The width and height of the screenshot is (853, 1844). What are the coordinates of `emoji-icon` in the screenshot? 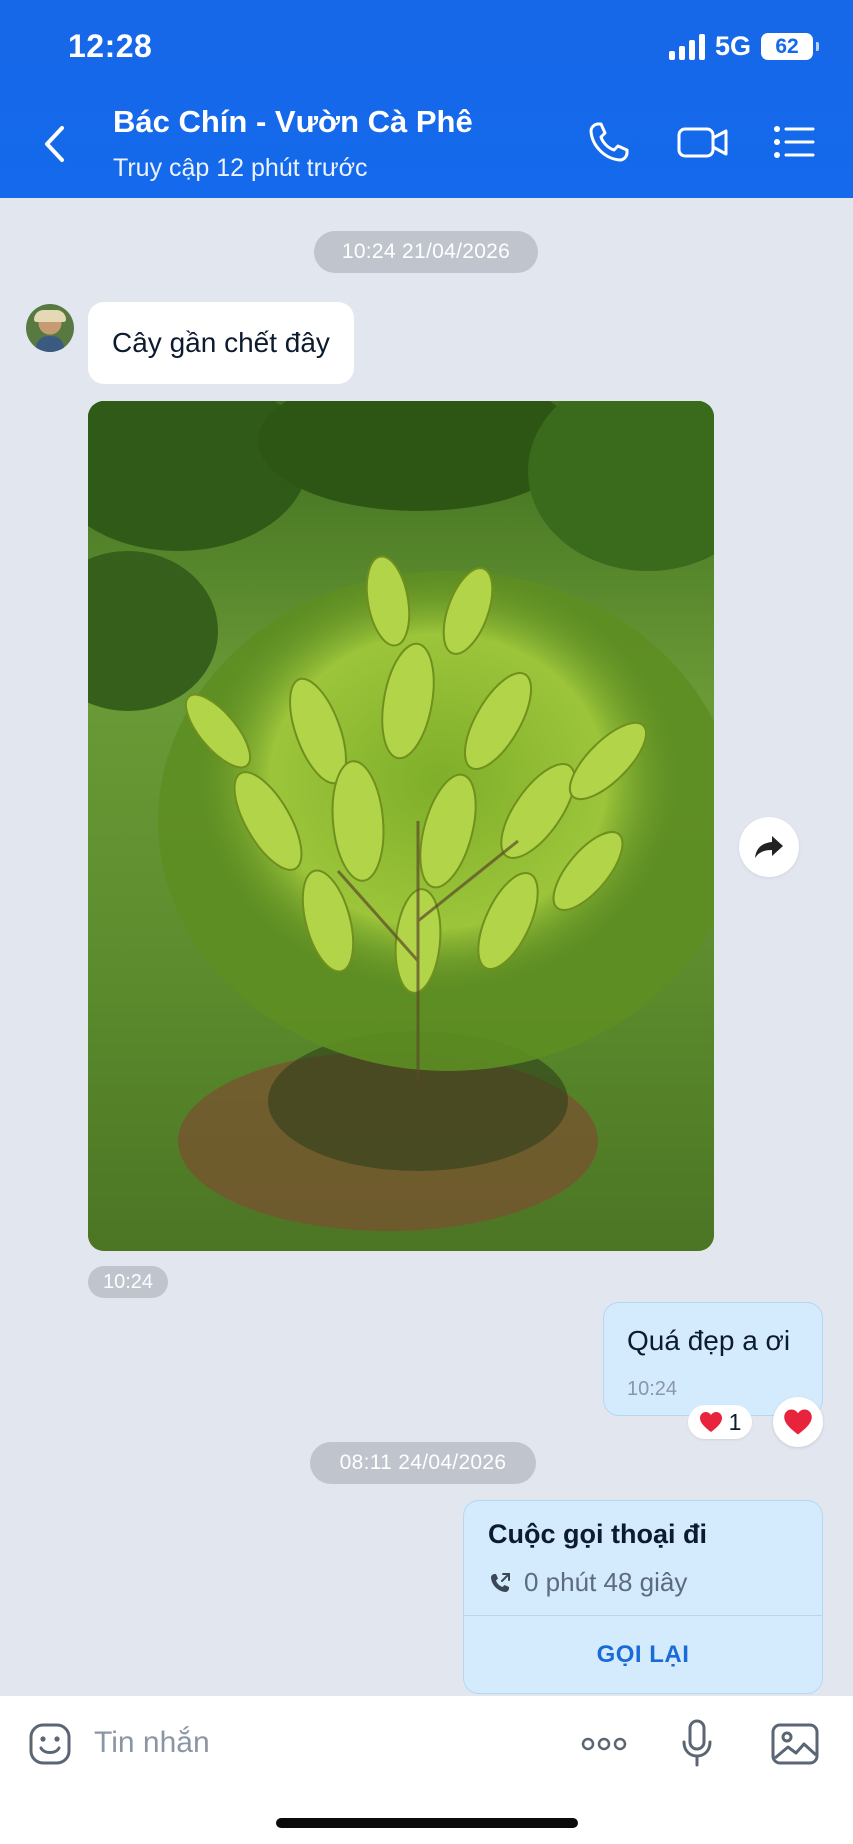 It's located at (50, 1744).